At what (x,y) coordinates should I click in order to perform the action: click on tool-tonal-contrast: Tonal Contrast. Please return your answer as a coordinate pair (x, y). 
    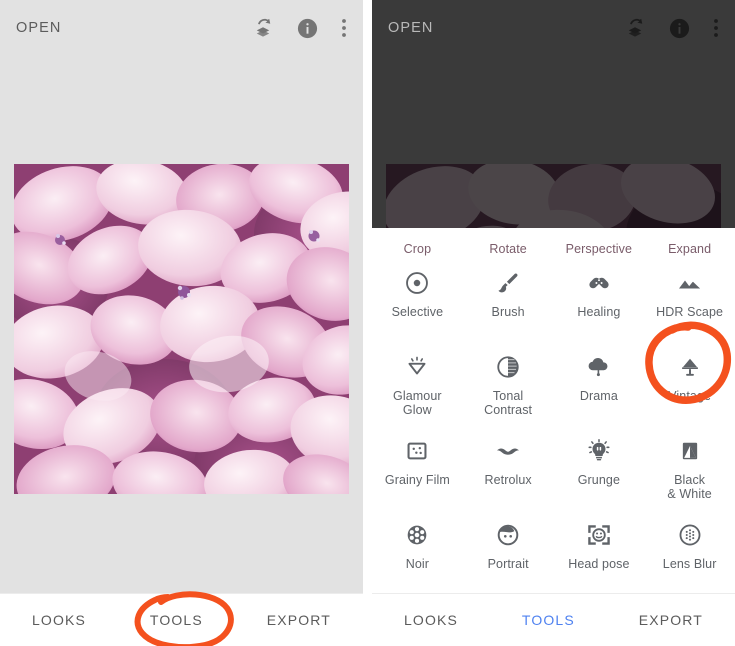
    Looking at the image, I should click on (508, 382).